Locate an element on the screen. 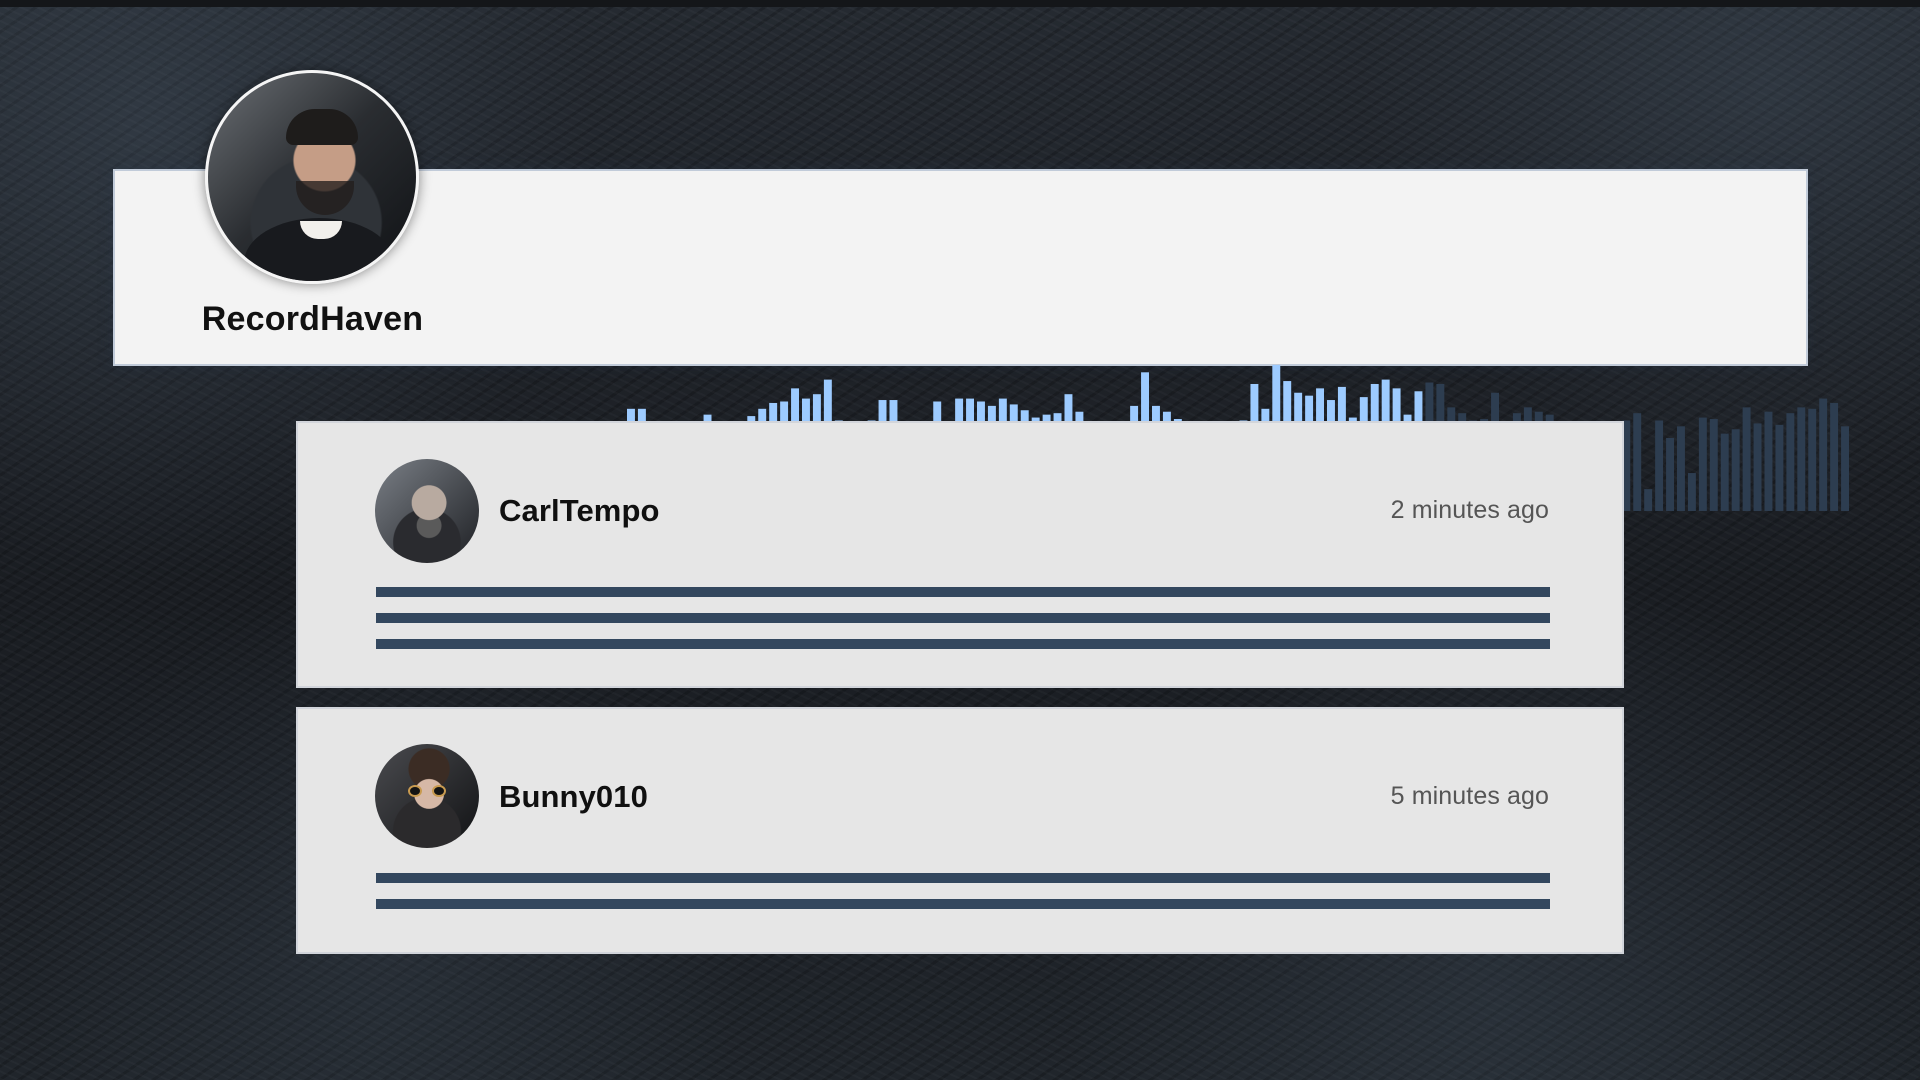 The height and width of the screenshot is (1080, 1920). artist-name: RecordHaven is located at coordinates (312, 319).